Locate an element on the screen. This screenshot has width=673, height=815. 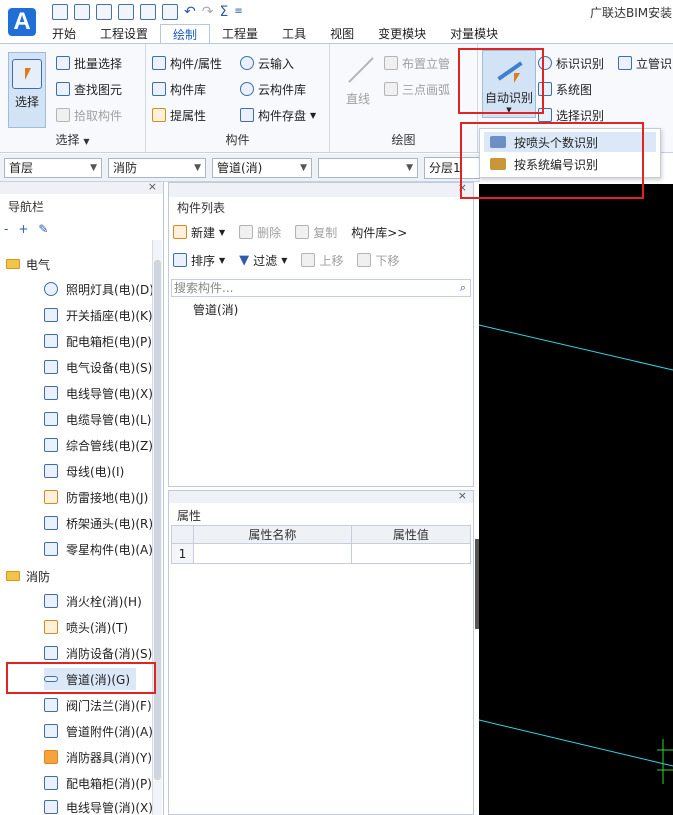
pick-component-button: 拾取构件 is located at coordinates (89, 115).